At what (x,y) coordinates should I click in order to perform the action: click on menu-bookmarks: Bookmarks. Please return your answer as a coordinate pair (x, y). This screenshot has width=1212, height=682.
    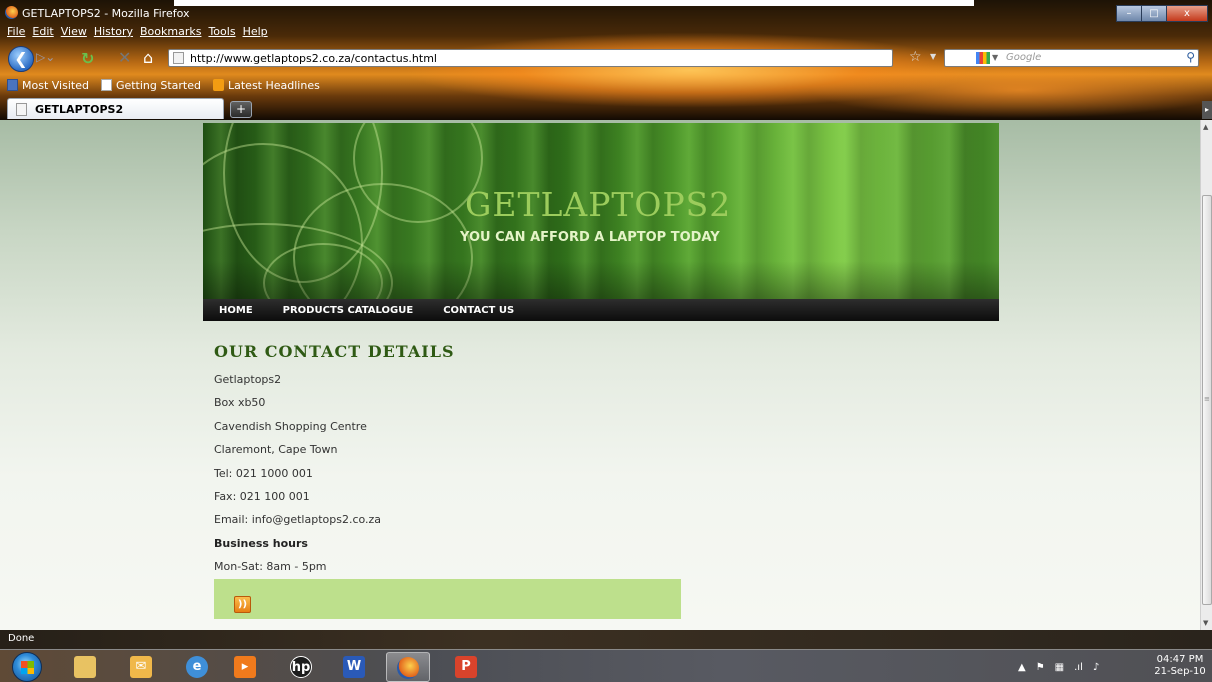
    Looking at the image, I should click on (170, 33).